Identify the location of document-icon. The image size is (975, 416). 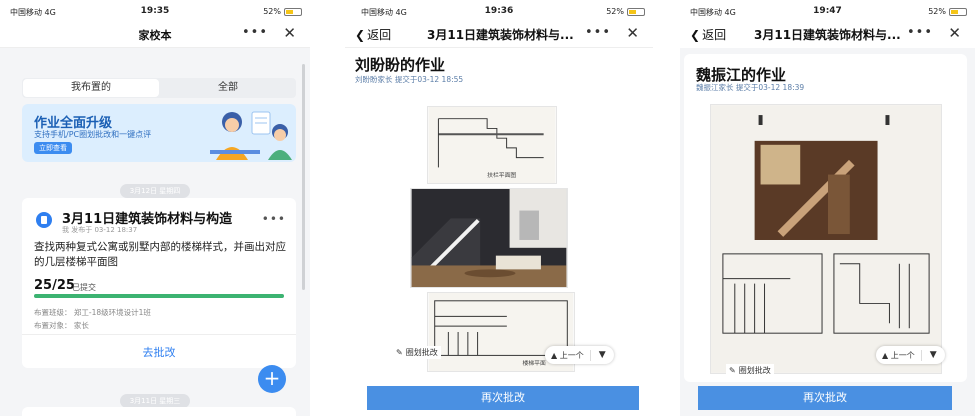
(44, 220).